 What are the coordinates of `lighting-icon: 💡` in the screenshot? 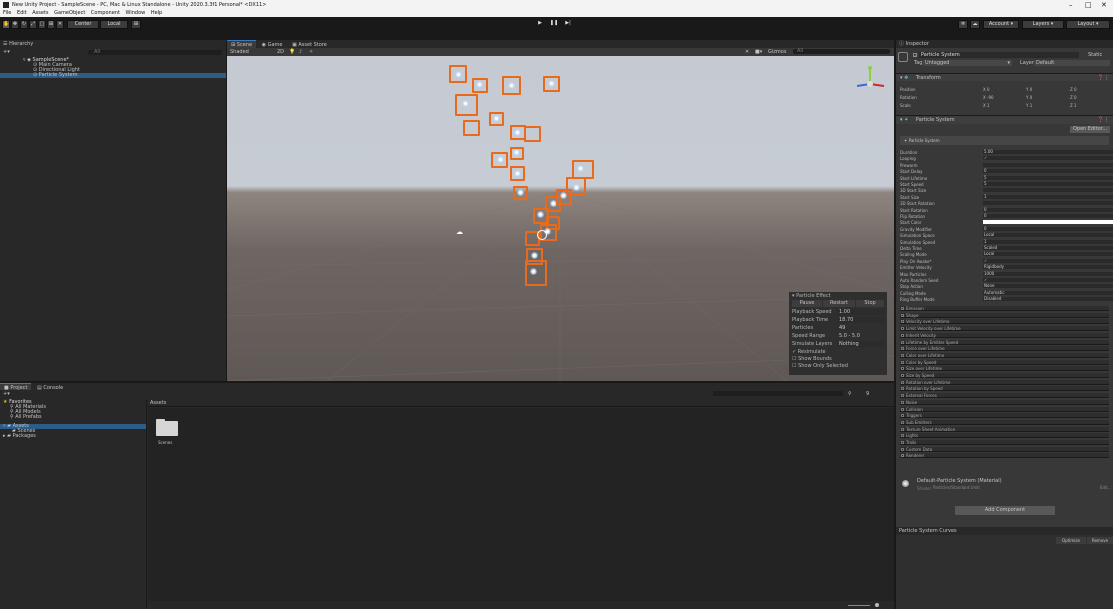 It's located at (292, 52).